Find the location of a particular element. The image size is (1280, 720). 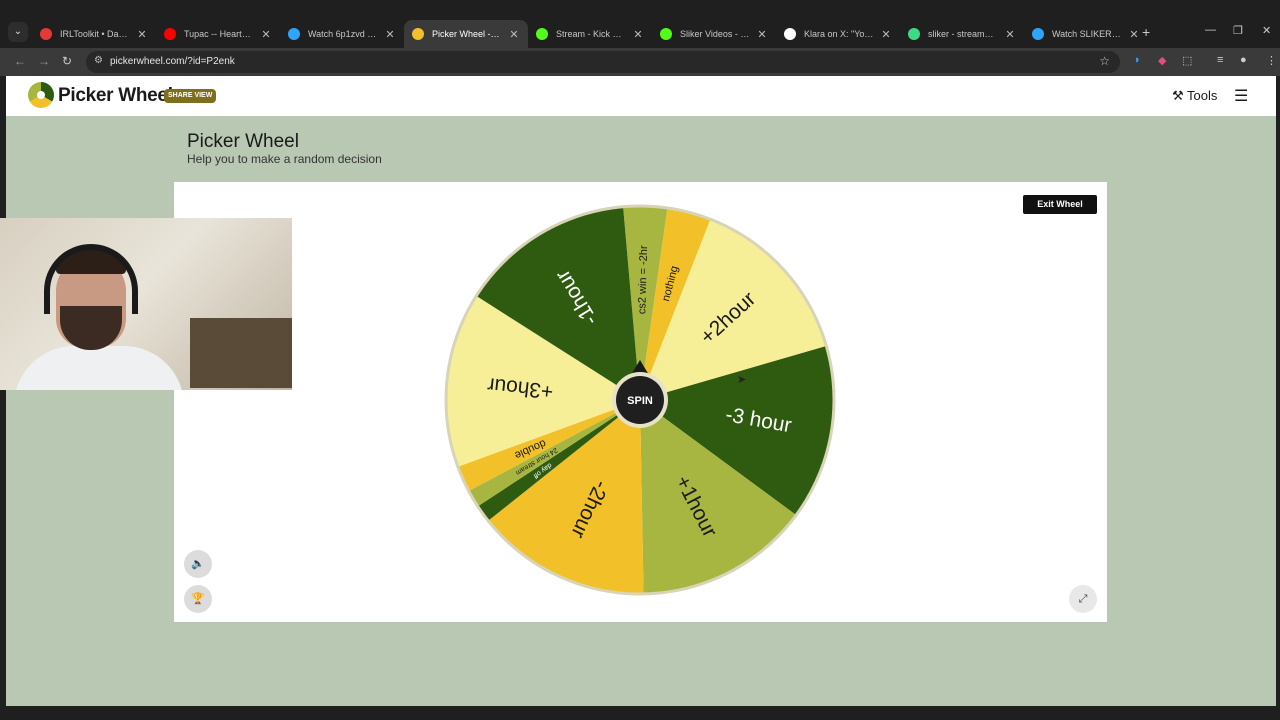

browser-tab: Stream - Kick Dashboard ✕ is located at coordinates (590, 34).